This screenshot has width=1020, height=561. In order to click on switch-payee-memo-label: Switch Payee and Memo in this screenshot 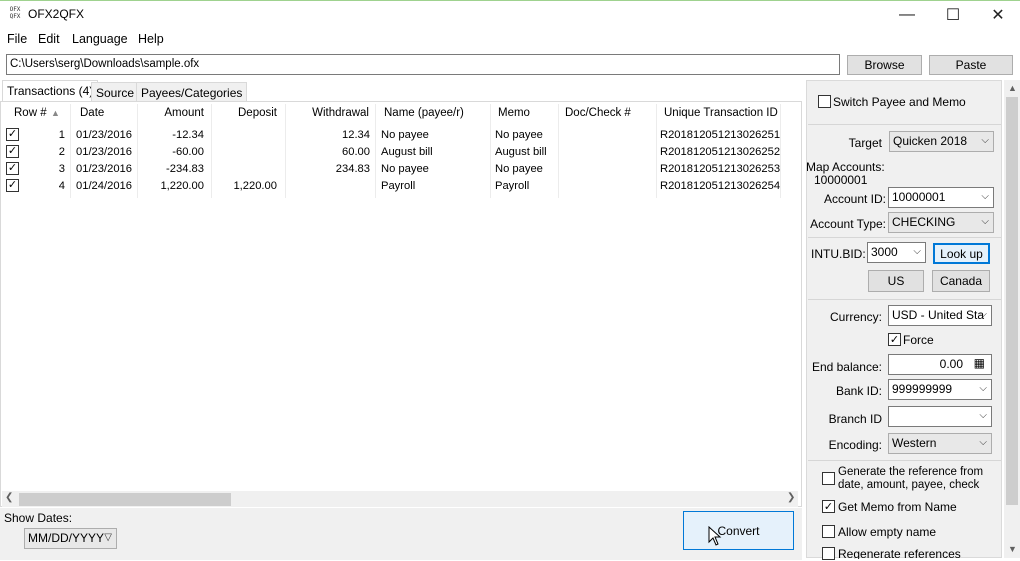, I will do `click(899, 102)`.